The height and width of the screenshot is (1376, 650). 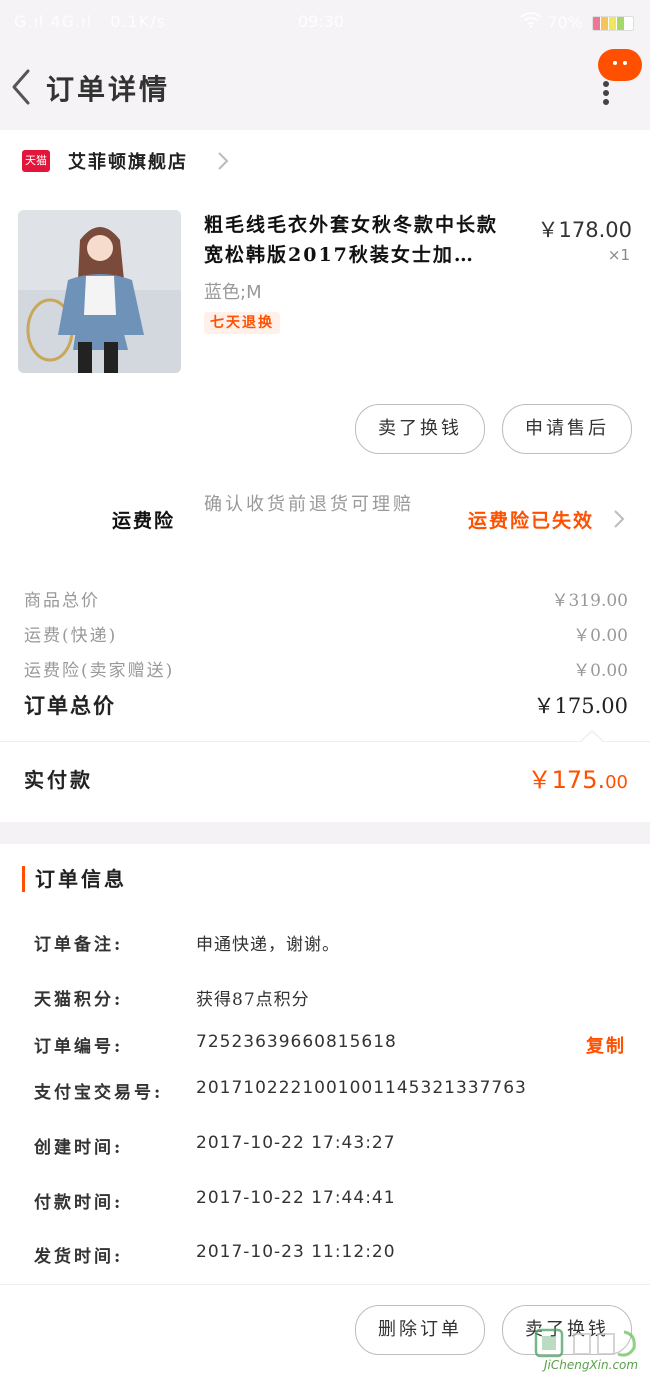 I want to click on info-row-order-number: 订单编号: 72523639660815618, so click(x=334, y=1047).